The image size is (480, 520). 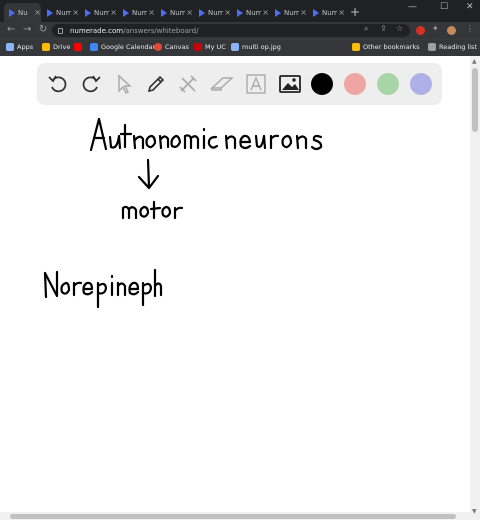 I want to click on bookmark-label: Canvas, so click(x=177, y=47).